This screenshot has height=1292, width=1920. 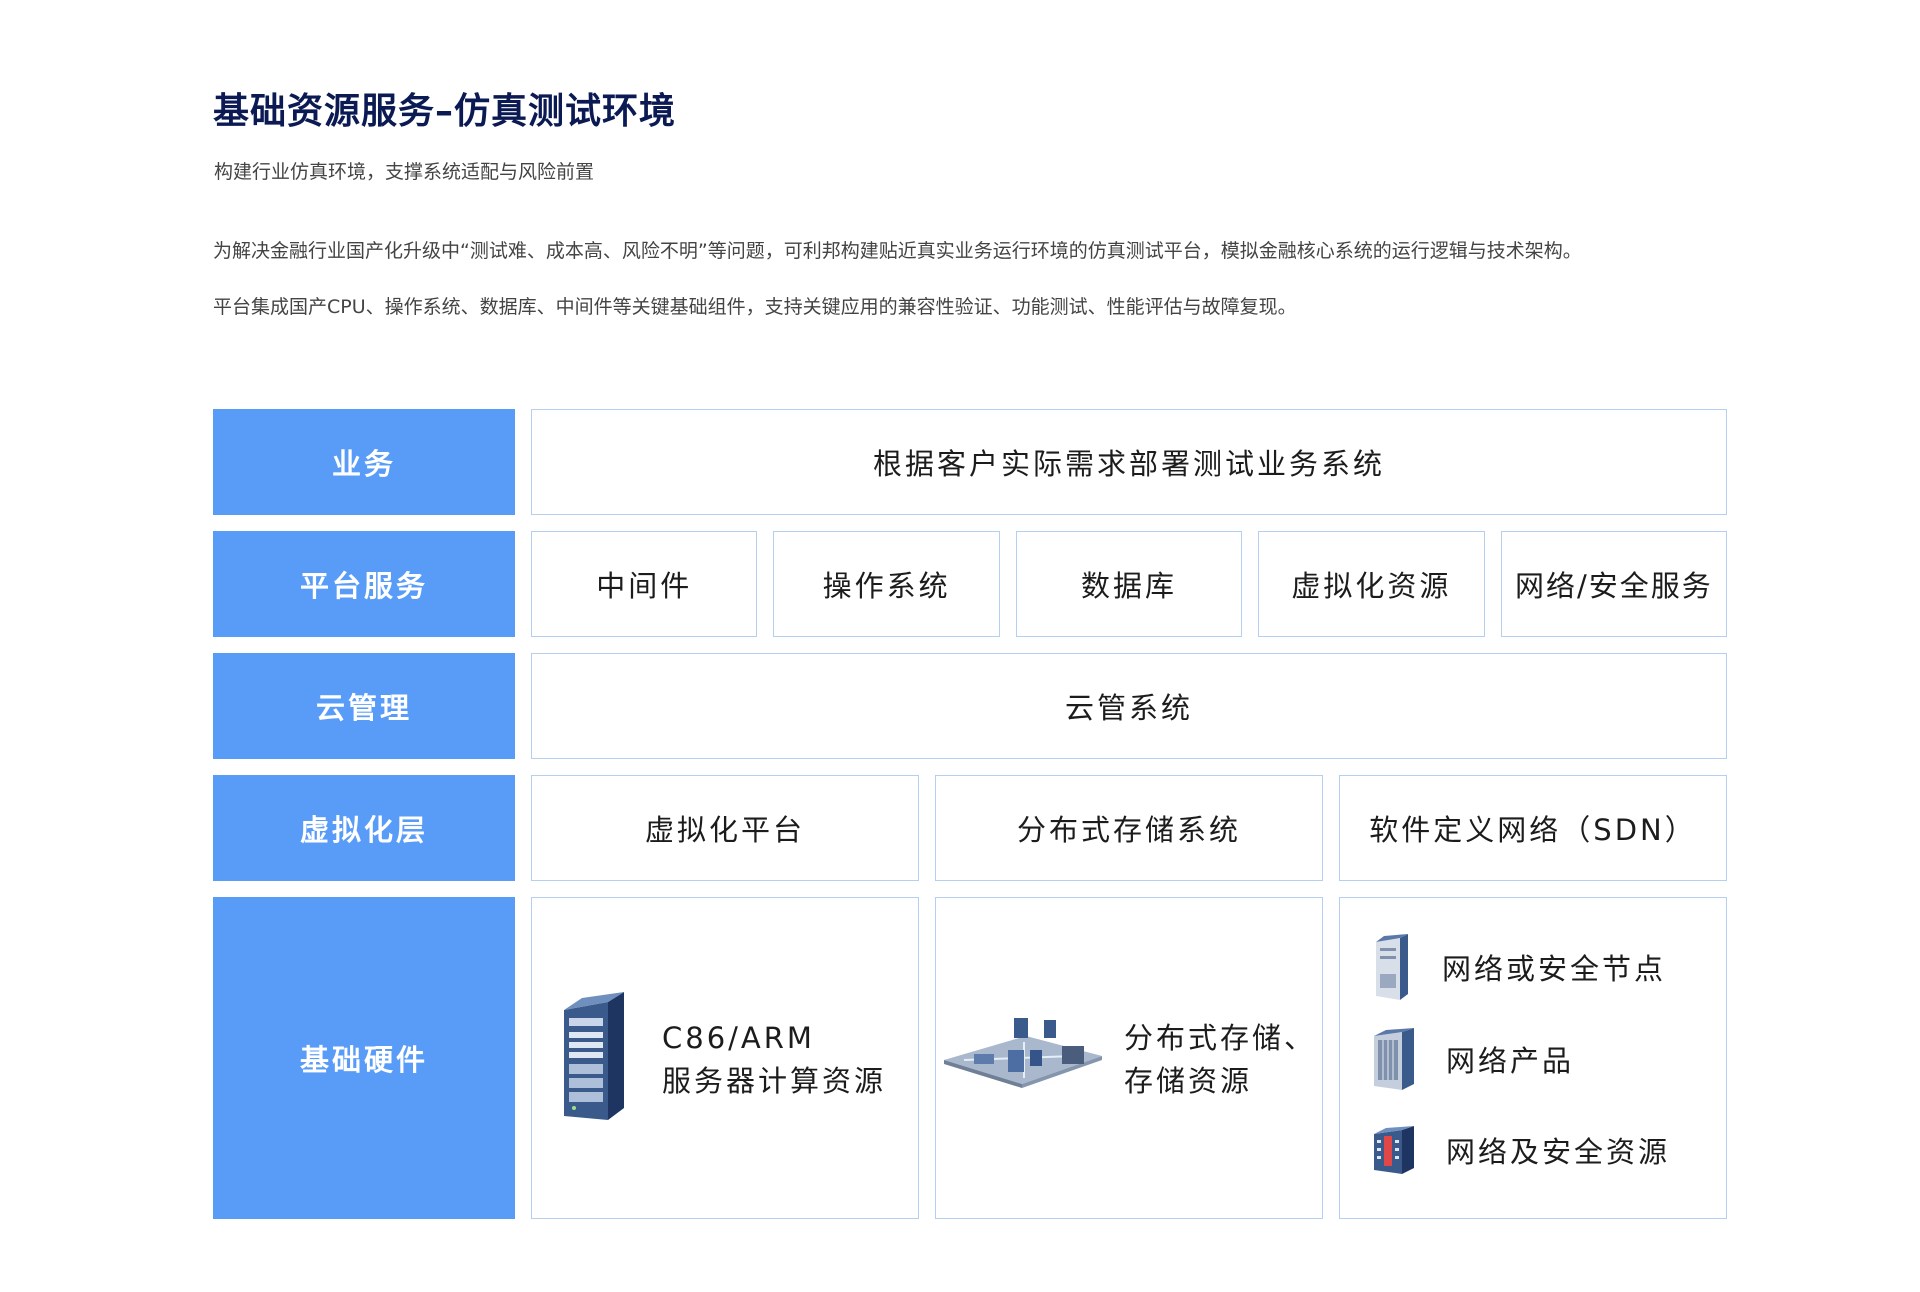 I want to click on layer-label-virtualization: 虚拟化层, so click(x=364, y=828).